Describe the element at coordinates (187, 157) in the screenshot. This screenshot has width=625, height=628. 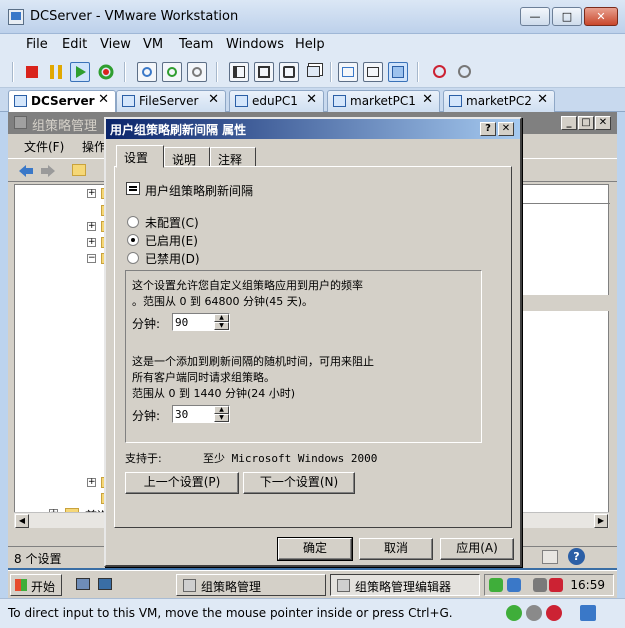
I see `tab-explain: 说明` at that location.